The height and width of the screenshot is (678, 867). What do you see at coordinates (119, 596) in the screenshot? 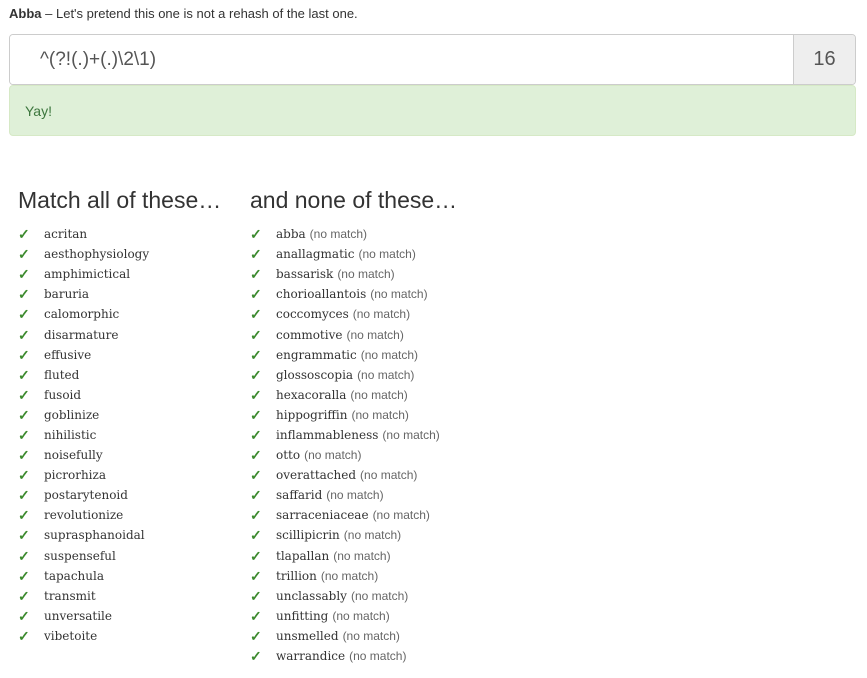
I see `list-item: ✓ transmit` at bounding box center [119, 596].